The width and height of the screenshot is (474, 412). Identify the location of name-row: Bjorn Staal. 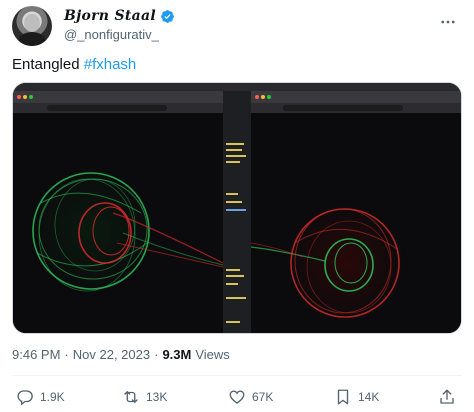
(119, 16).